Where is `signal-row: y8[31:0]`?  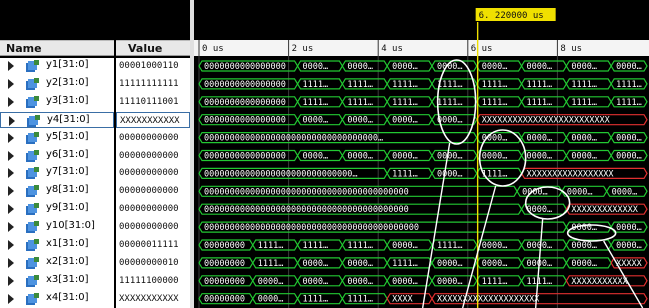 signal-row: y8[31:0] is located at coordinates (57, 191).